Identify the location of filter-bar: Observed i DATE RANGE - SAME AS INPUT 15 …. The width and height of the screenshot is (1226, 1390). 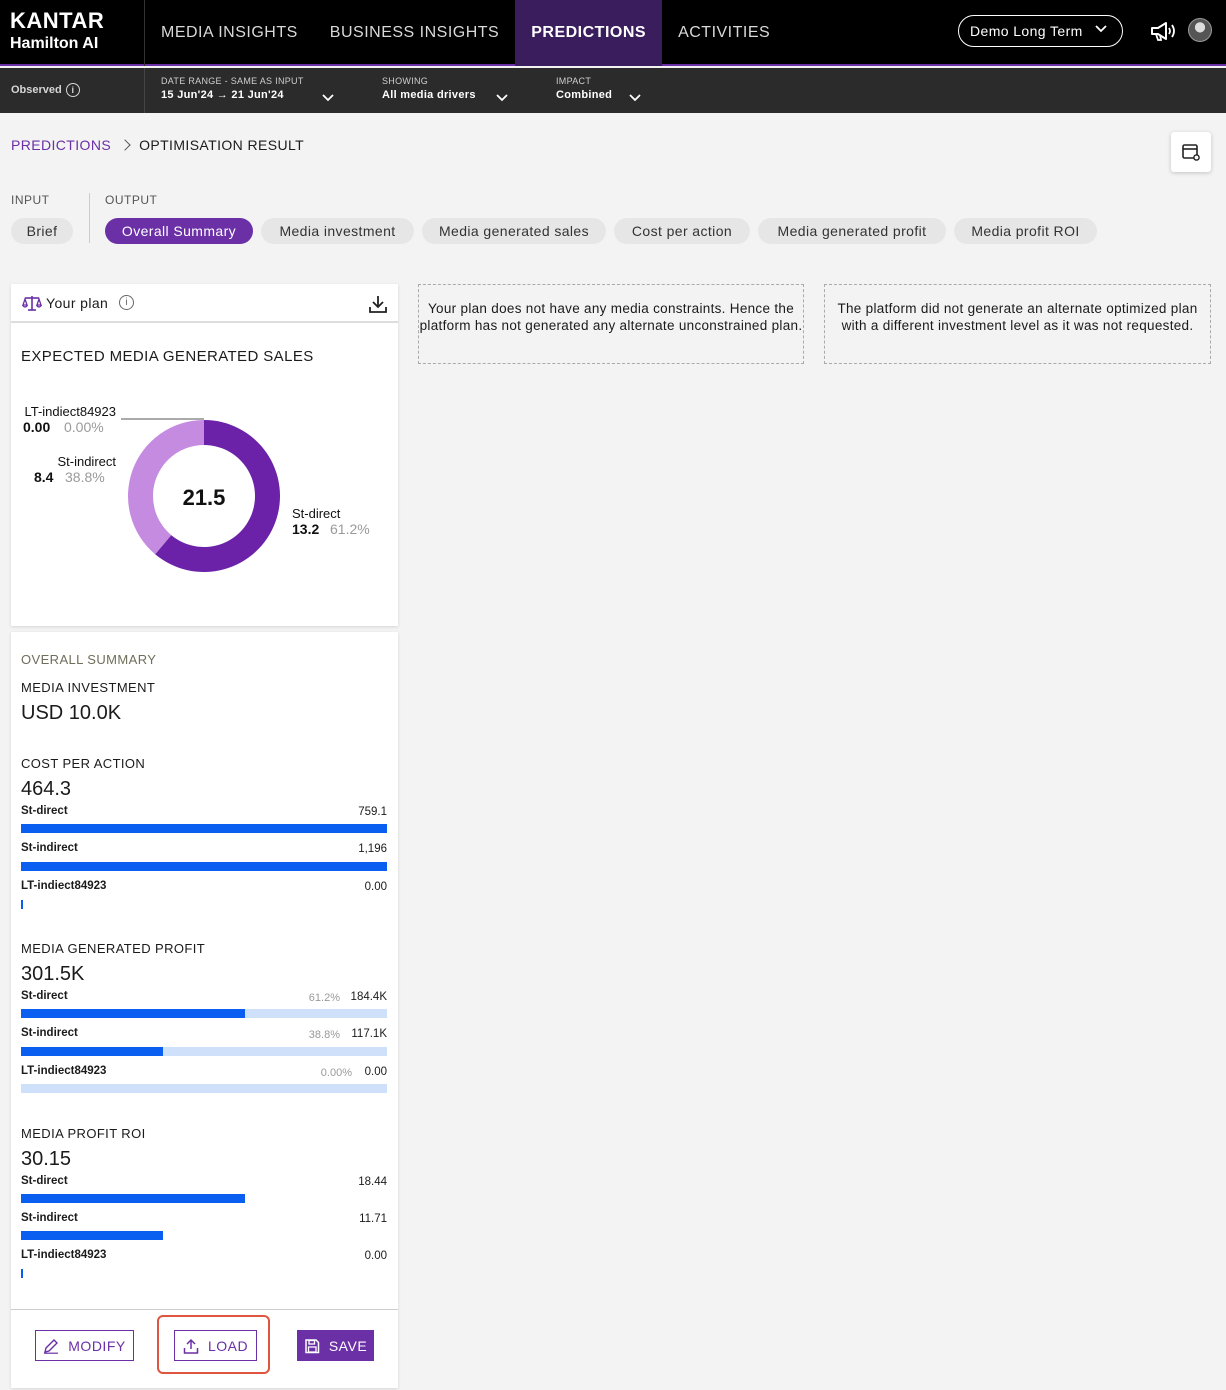
(613, 90).